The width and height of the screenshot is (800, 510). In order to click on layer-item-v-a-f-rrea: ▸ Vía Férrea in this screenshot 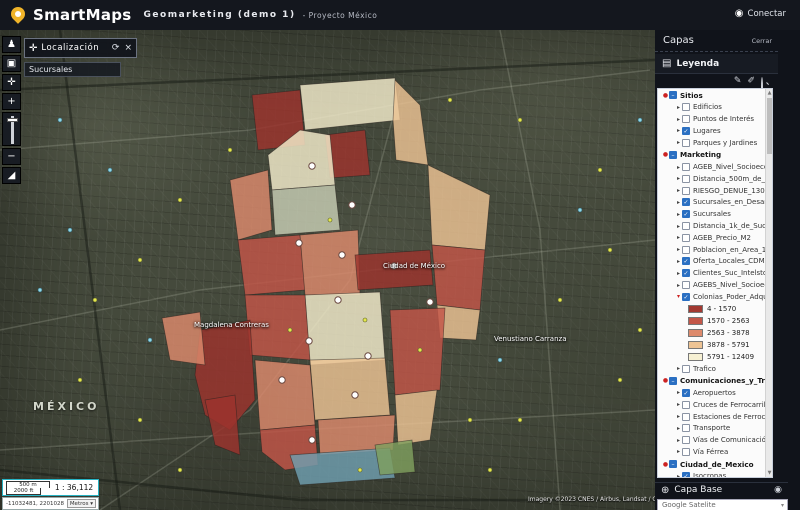, I will do `click(712, 452)`.